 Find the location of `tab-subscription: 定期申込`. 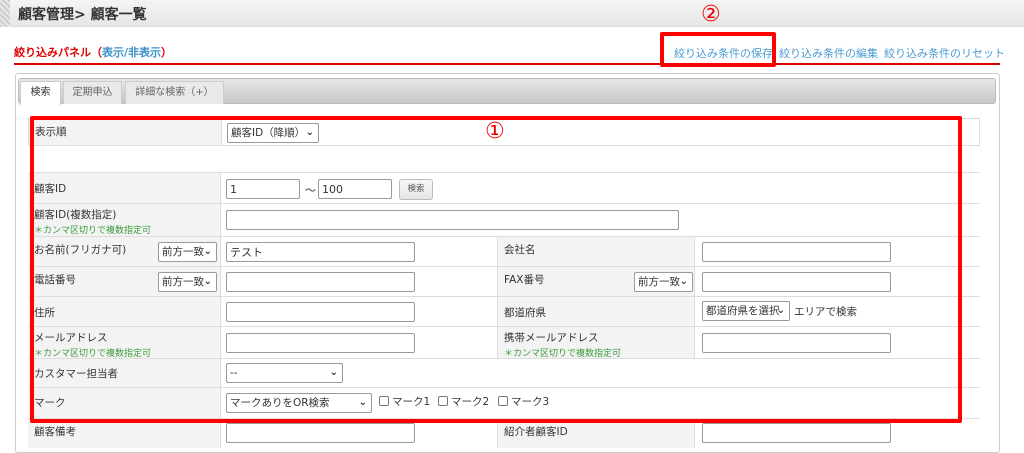

tab-subscription: 定期申込 is located at coordinates (92, 92).